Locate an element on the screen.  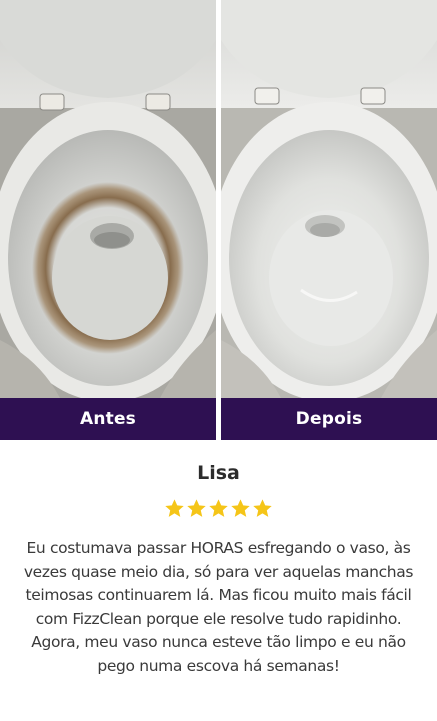
reviewer-name: Lisa is located at coordinates (218, 473).